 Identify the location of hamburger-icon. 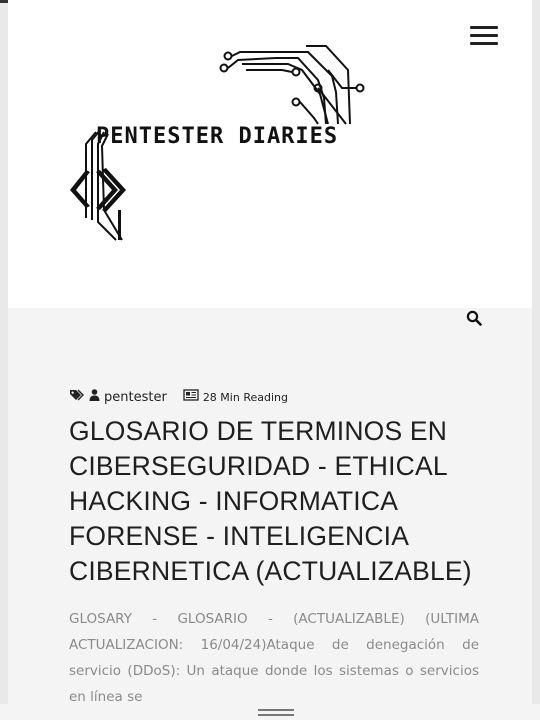
(484, 27).